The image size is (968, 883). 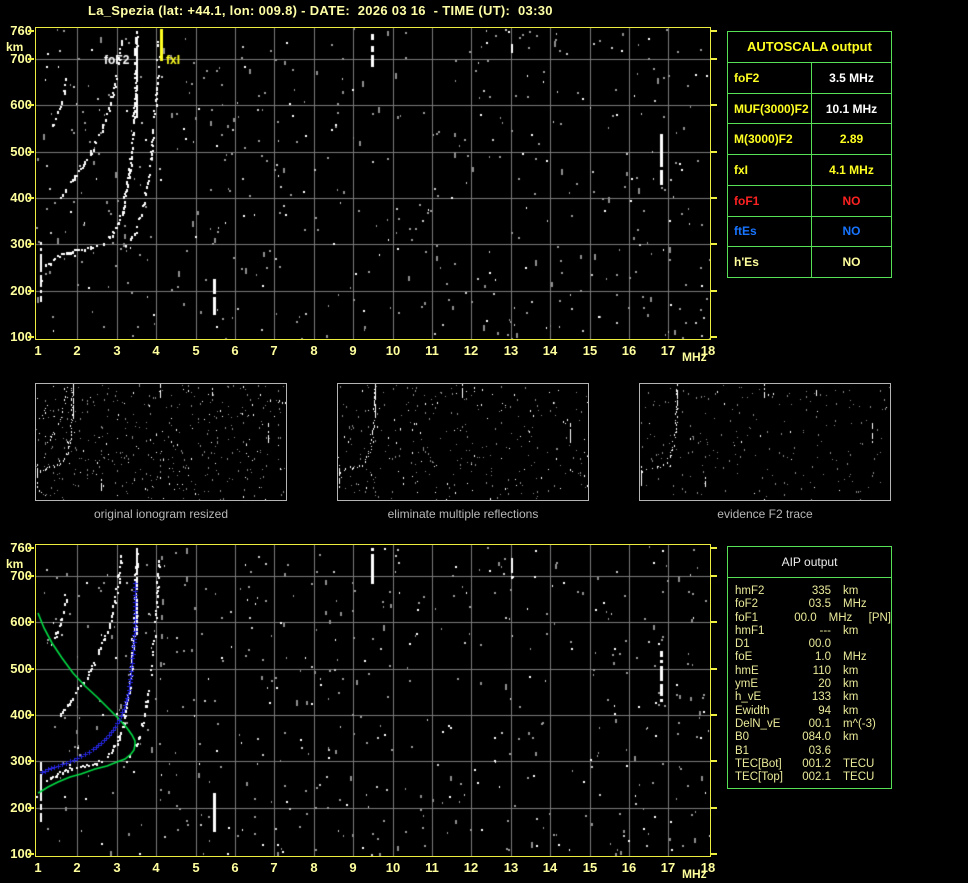 What do you see at coordinates (859, 723) in the screenshot?
I see `aip-unit: m^(-3)` at bounding box center [859, 723].